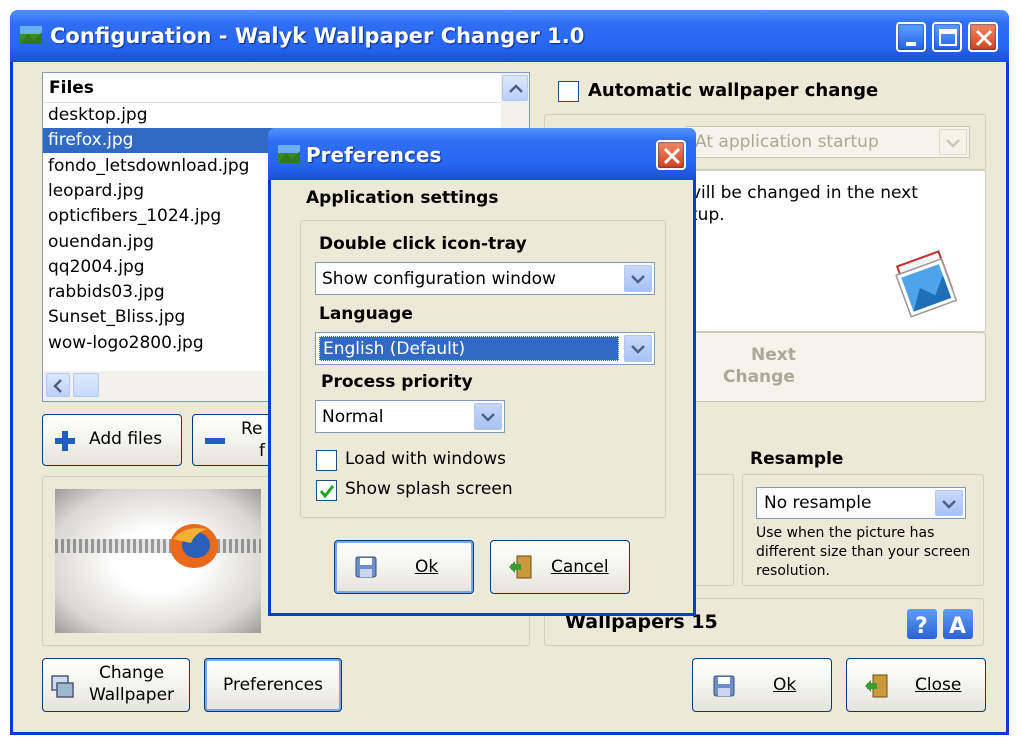 This screenshot has height=744, width=1020. I want to click on section-title: Application settings, so click(402, 198).